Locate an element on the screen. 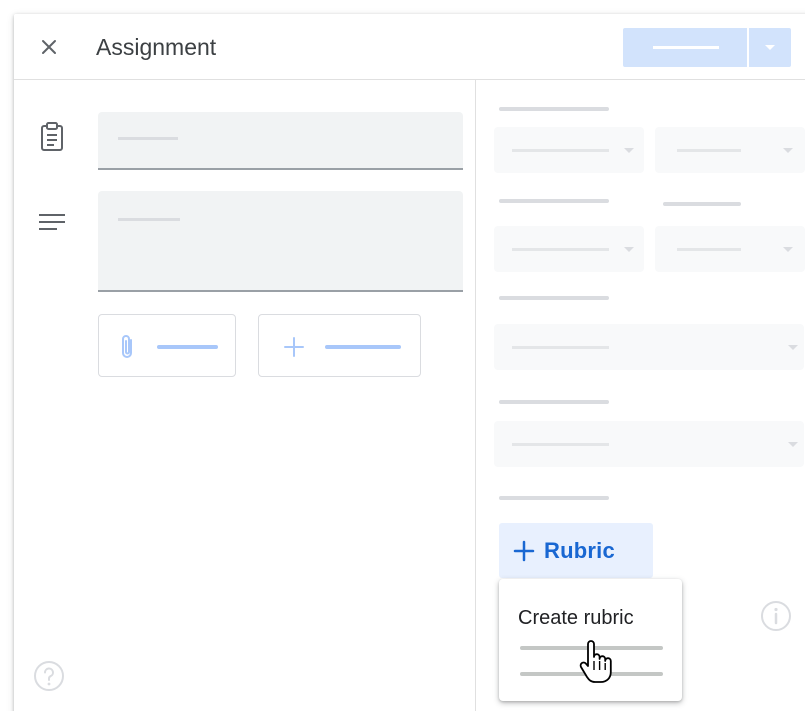 This screenshot has height=711, width=805. add-file-label-placeholder is located at coordinates (187, 347).